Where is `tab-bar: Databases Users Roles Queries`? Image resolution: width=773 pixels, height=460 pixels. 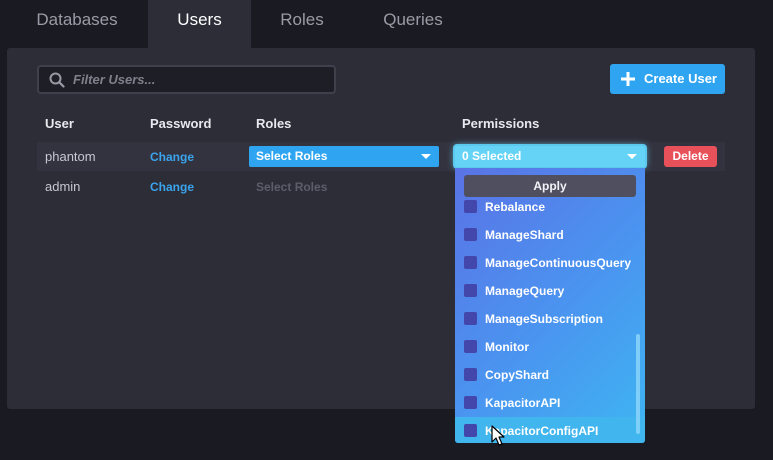 tab-bar: Databases Users Roles Queries is located at coordinates (386, 24).